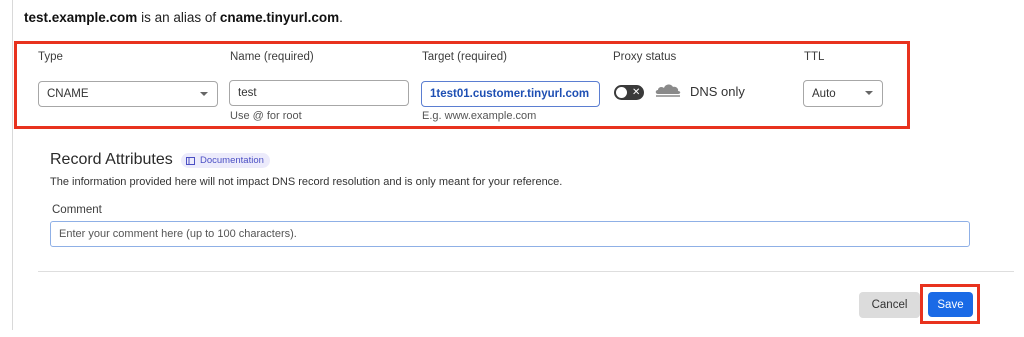 The height and width of the screenshot is (337, 1024). Describe the element at coordinates (814, 57) in the screenshot. I see `ttl-label: TTL` at that location.